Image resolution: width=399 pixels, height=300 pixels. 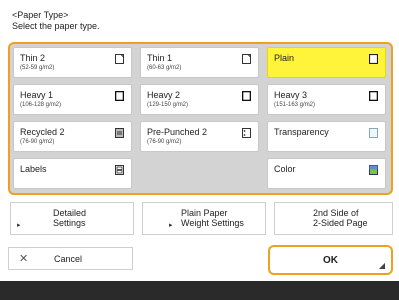 I want to click on ok-button: OK ◢, so click(x=330, y=260).